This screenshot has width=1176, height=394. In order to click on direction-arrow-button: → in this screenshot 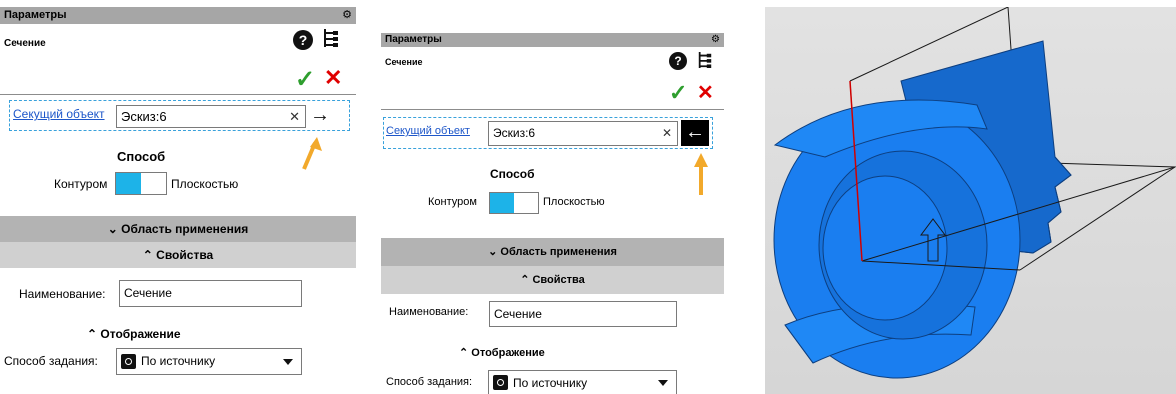, I will do `click(320, 115)`.